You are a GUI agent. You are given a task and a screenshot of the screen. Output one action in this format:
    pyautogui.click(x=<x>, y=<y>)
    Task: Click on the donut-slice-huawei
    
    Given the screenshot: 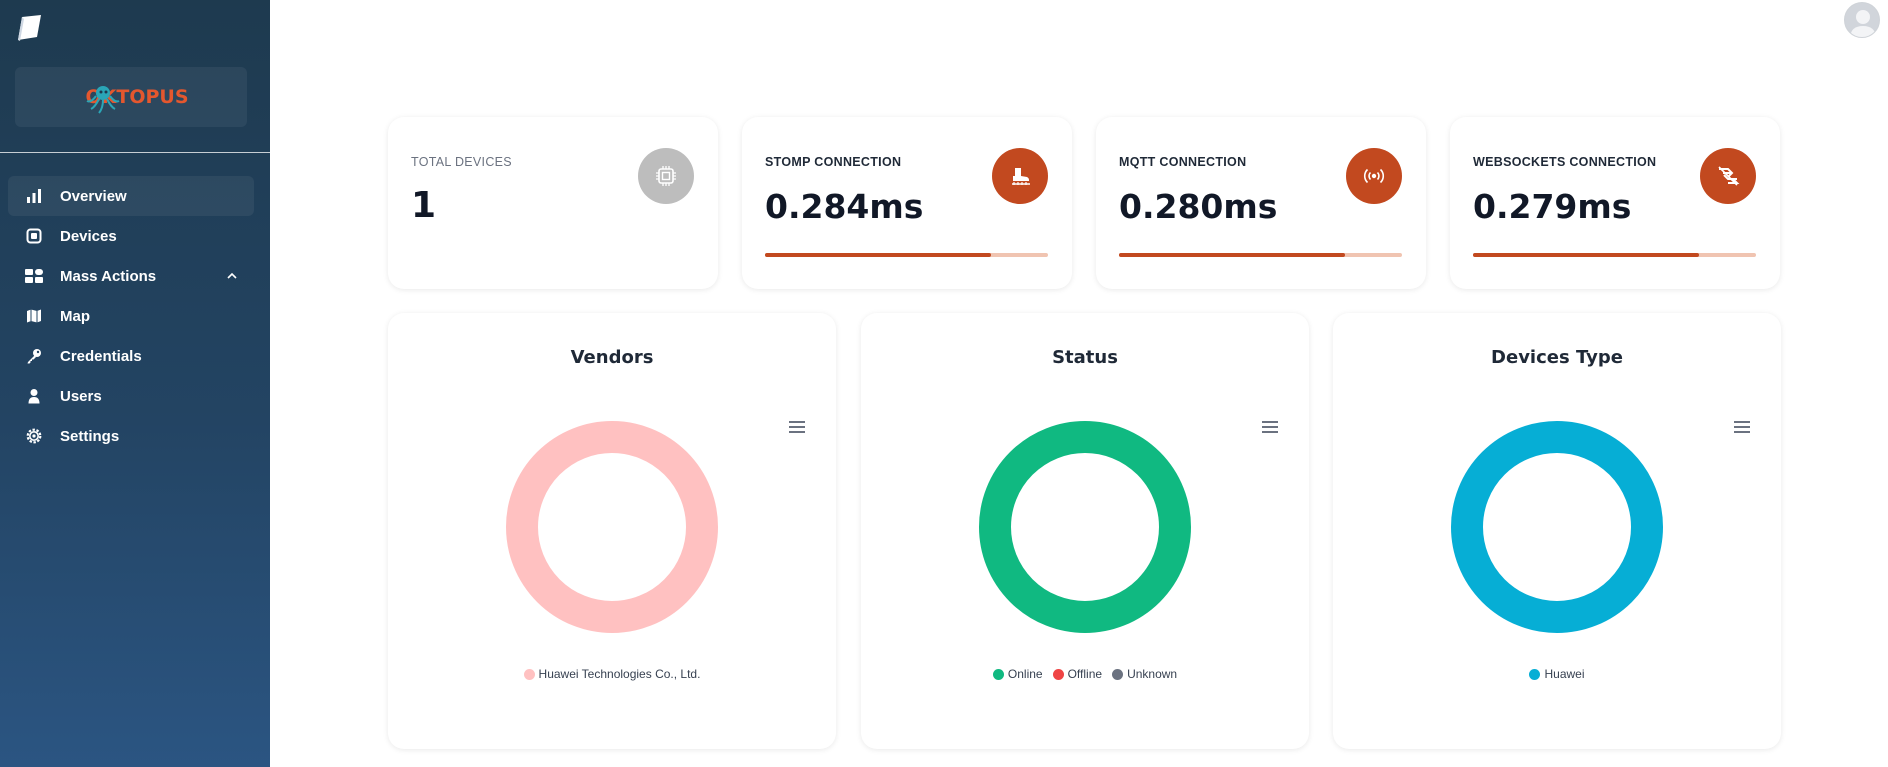 What is the action you would take?
    pyautogui.click(x=1557, y=527)
    